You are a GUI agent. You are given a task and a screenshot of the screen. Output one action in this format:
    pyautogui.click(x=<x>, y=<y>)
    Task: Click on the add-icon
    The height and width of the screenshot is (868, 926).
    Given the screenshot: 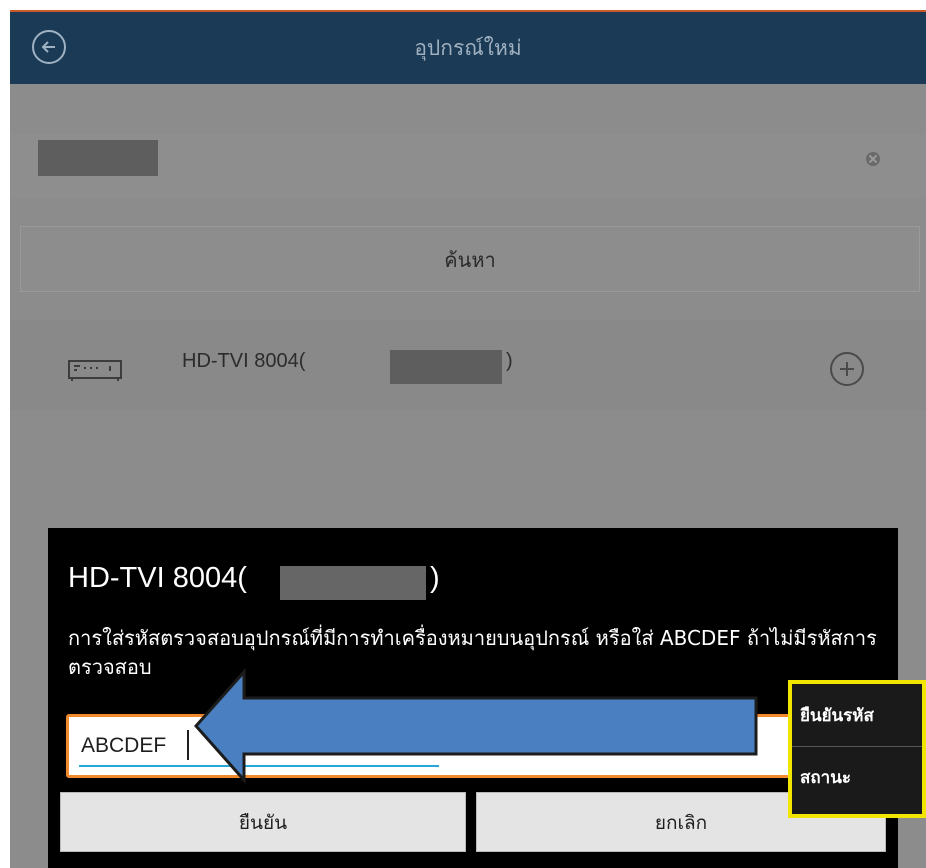 What is the action you would take?
    pyautogui.click(x=847, y=369)
    